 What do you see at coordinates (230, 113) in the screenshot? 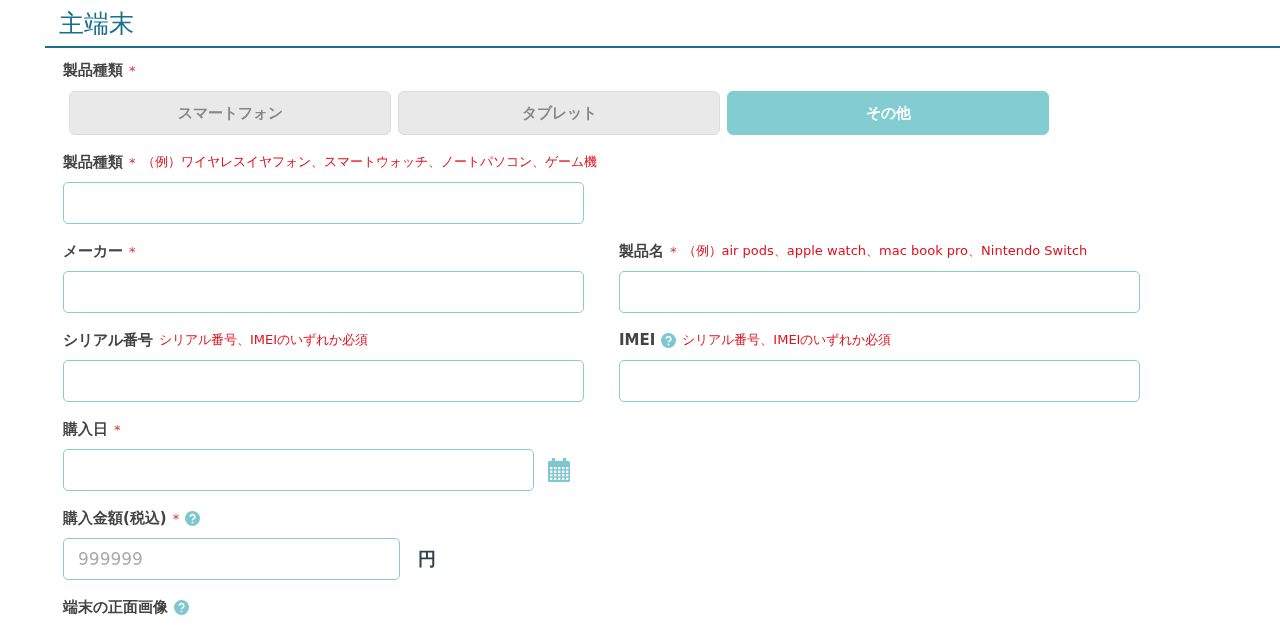
I see `segment-button: スマートフォン` at bounding box center [230, 113].